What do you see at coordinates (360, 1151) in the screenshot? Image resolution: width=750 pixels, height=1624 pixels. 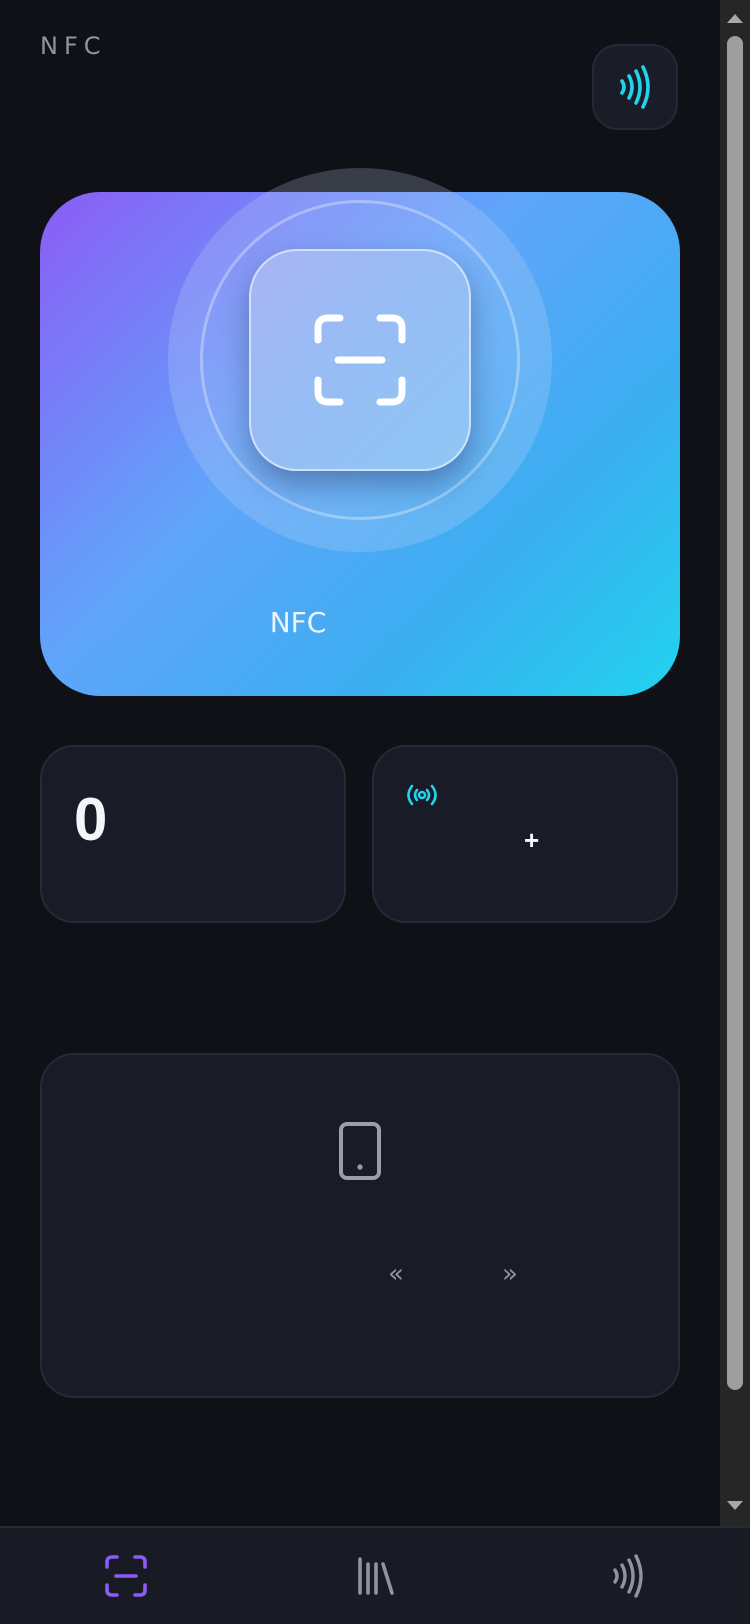 I see `smartphone-icon` at bounding box center [360, 1151].